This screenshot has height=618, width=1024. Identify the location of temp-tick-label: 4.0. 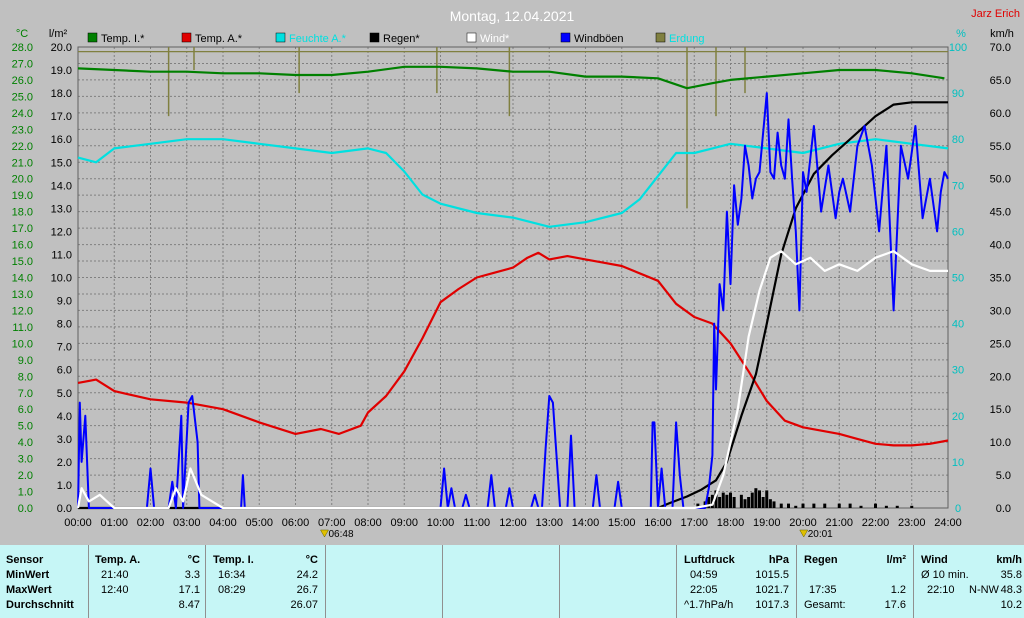
(25, 443).